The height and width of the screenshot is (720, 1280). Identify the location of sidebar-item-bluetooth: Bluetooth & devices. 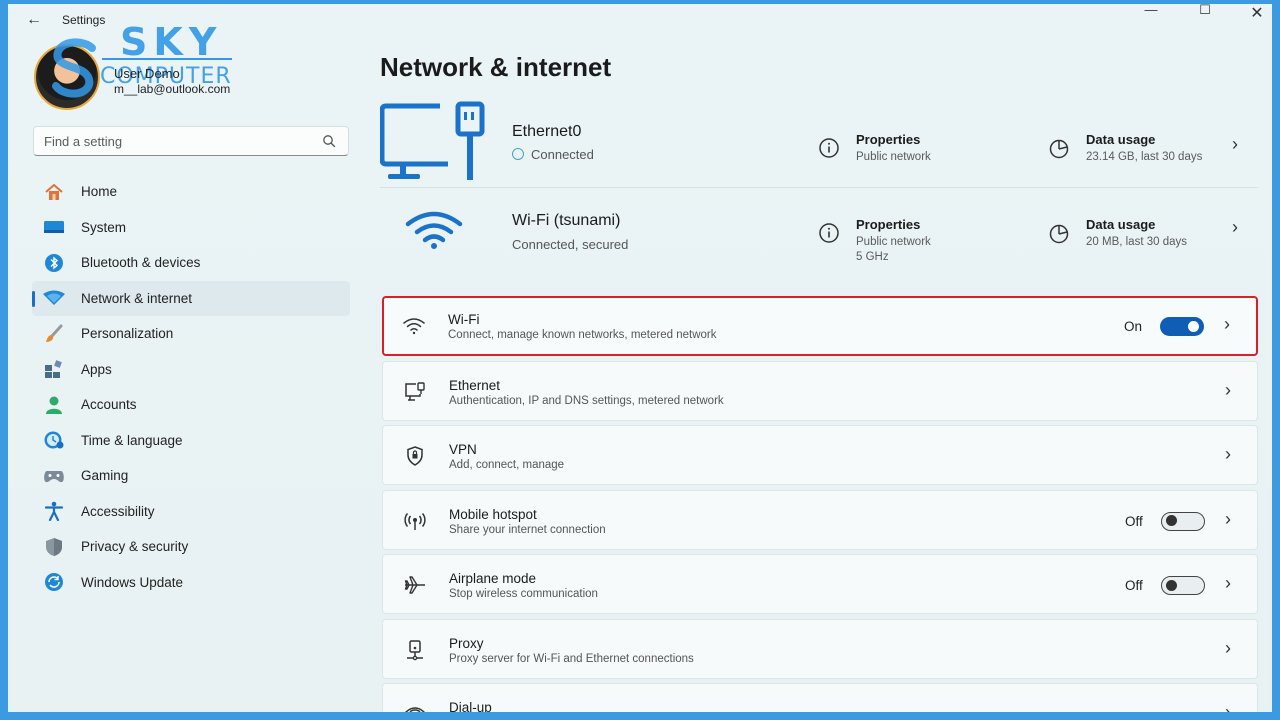
(191, 263).